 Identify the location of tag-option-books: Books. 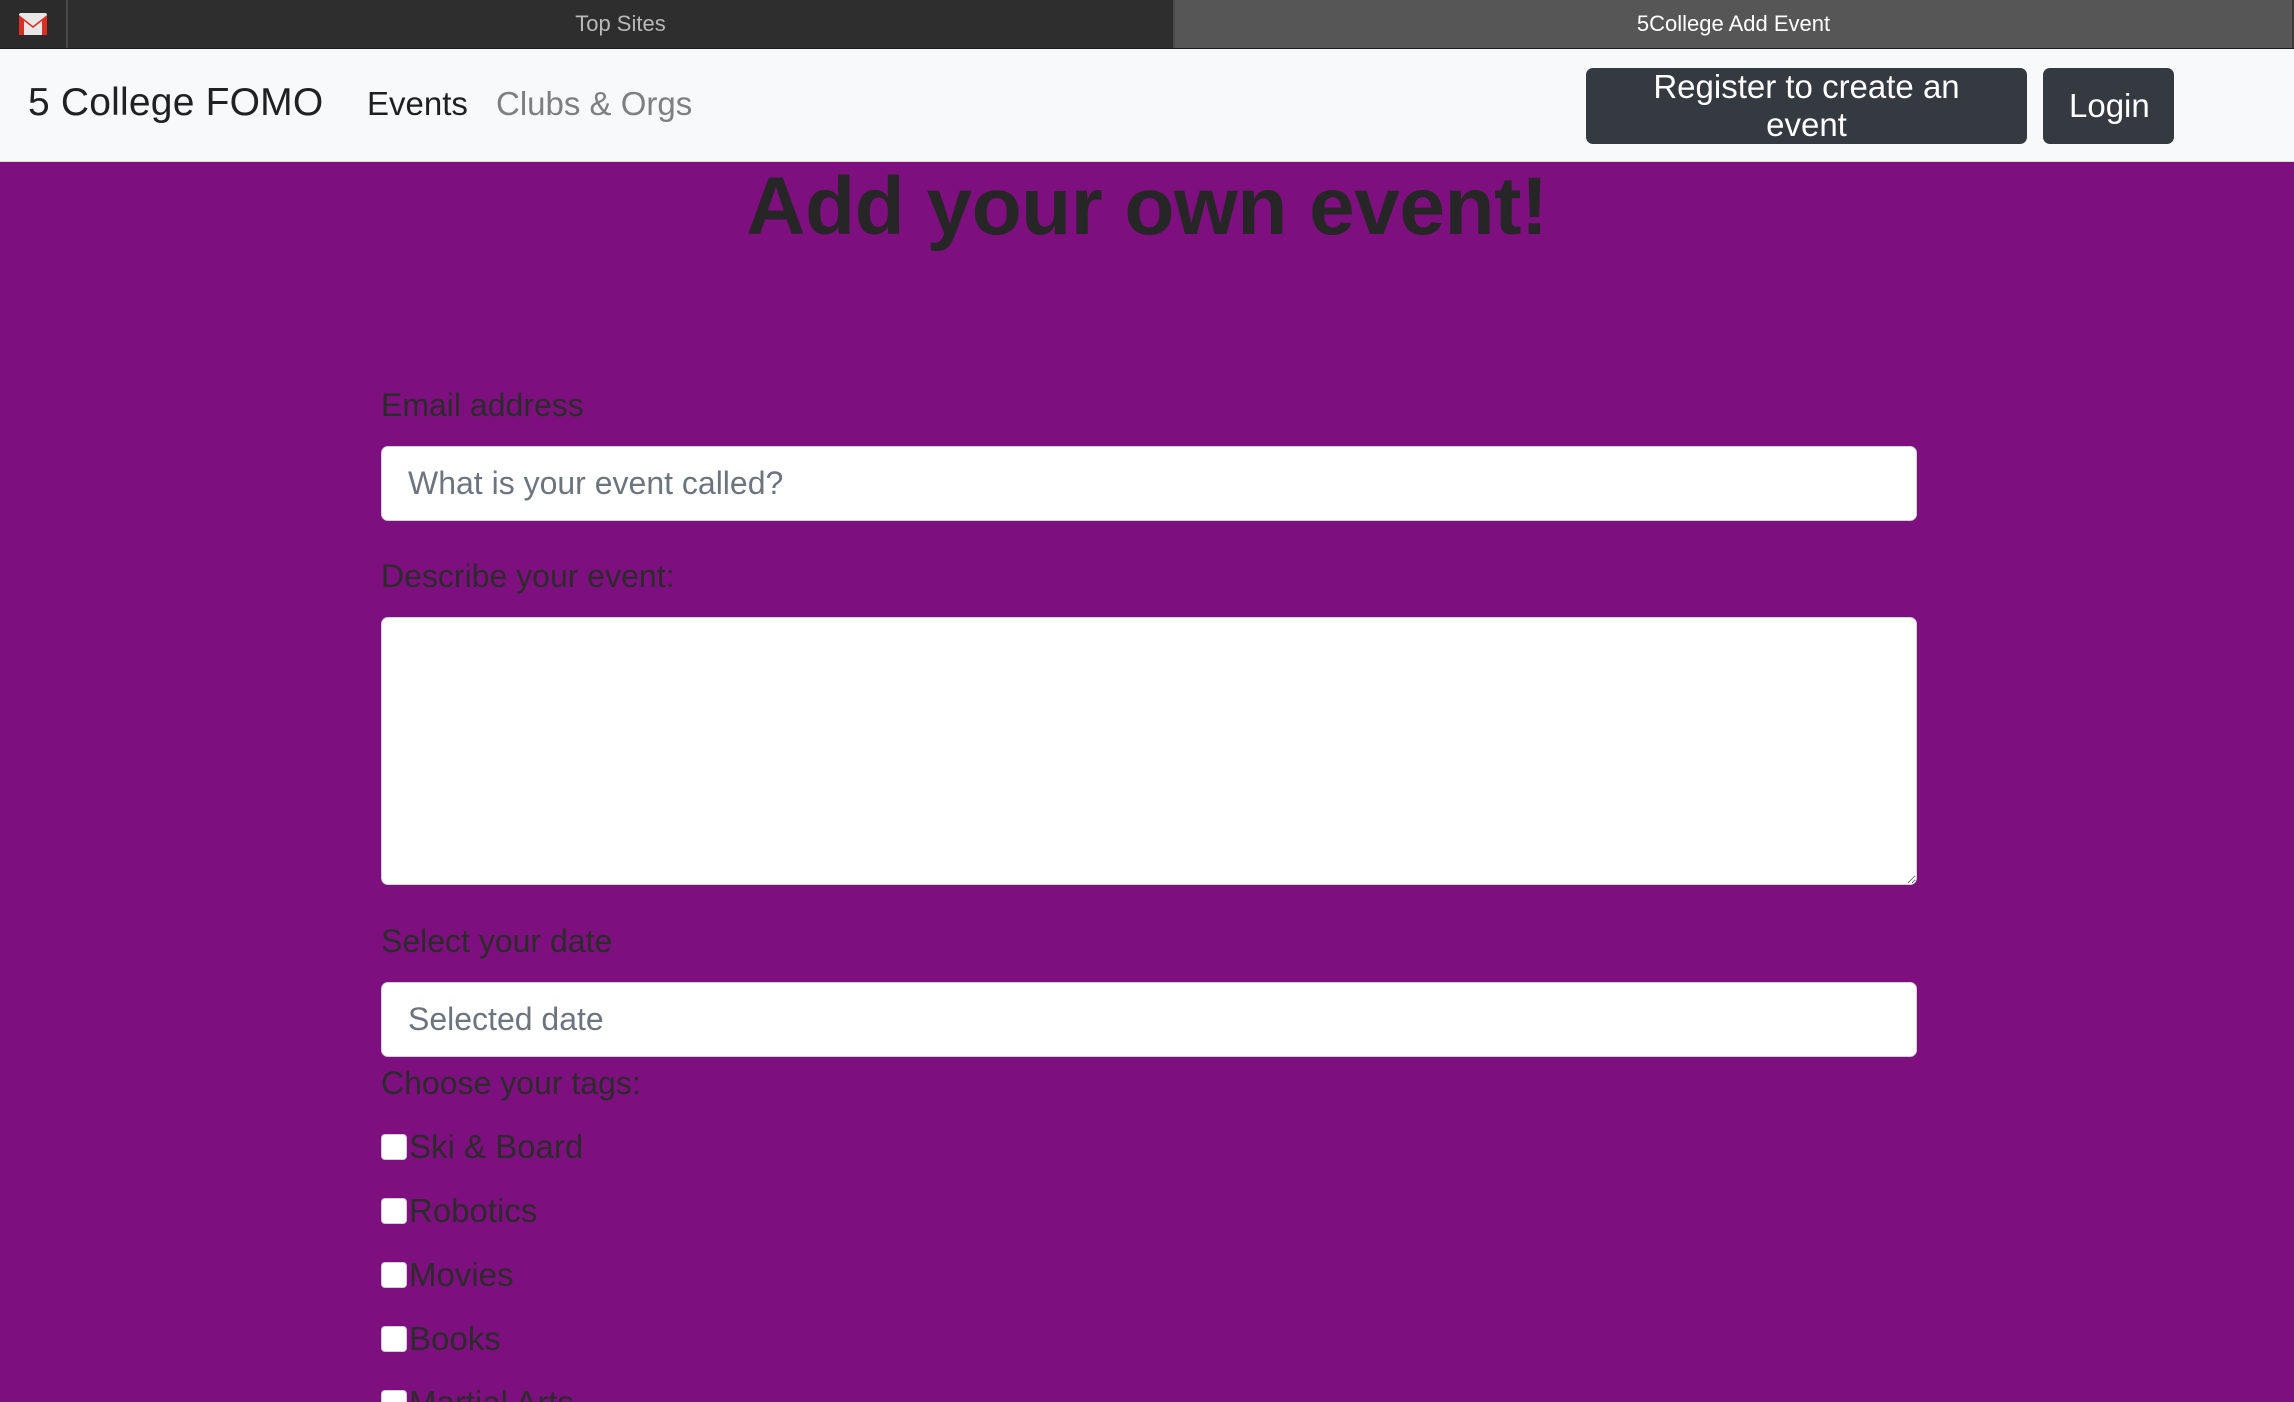
(441, 1339).